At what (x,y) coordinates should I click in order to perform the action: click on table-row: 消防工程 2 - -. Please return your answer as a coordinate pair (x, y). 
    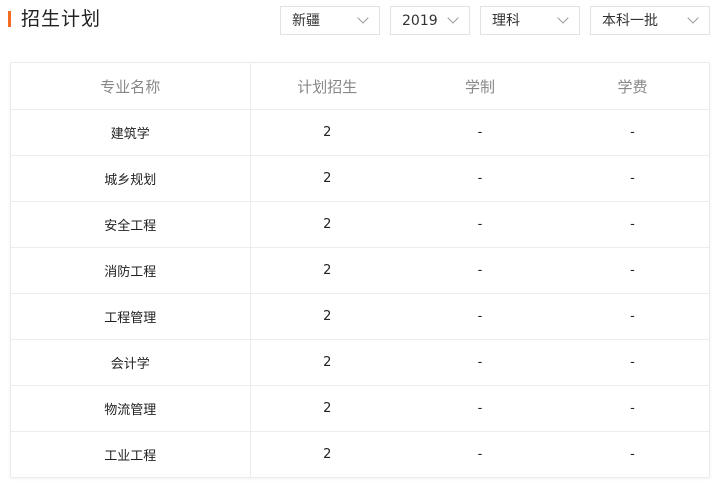
    Looking at the image, I should click on (360, 270).